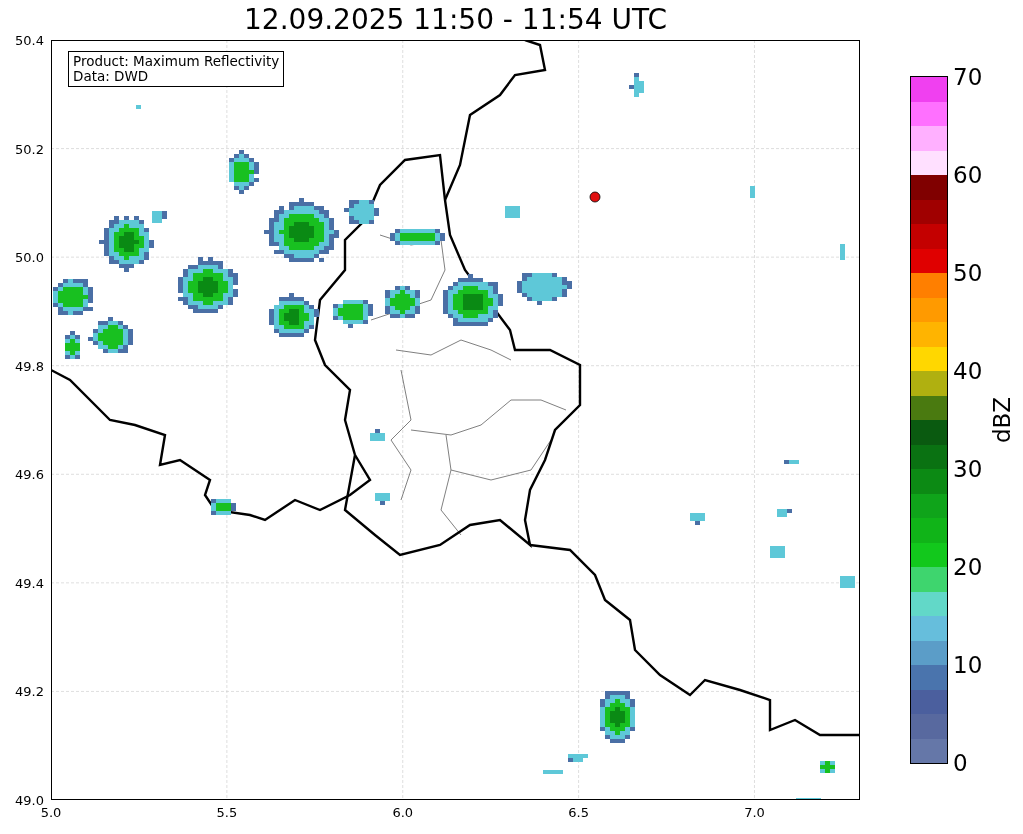 The height and width of the screenshot is (834, 1023). Describe the element at coordinates (403, 812) in the screenshot. I see `axis-tick-label: 6.0` at that location.